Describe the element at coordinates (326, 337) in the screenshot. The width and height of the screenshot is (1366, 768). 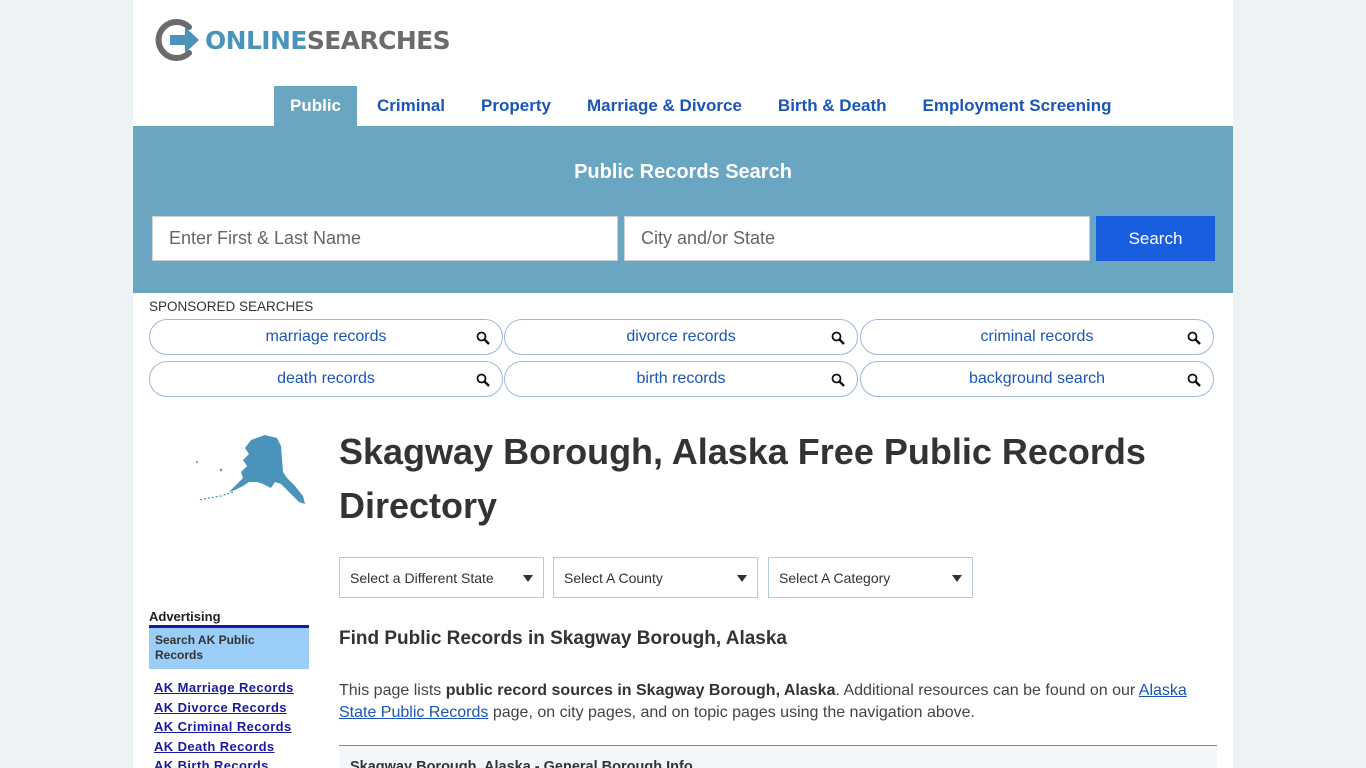
I see `sponsored-marriage-records: marriage records` at that location.